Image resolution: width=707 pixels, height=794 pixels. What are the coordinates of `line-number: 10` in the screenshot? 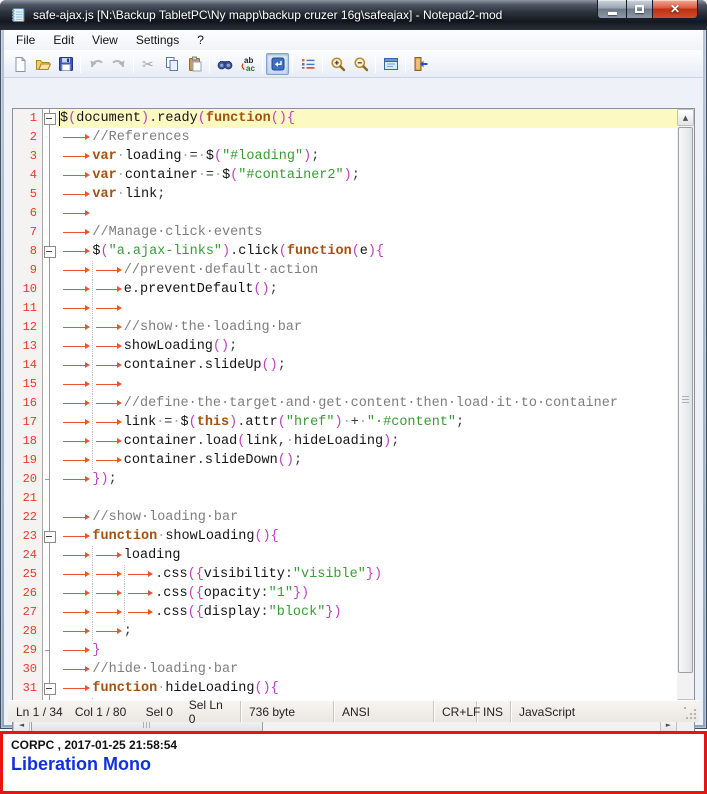 It's located at (28, 289).